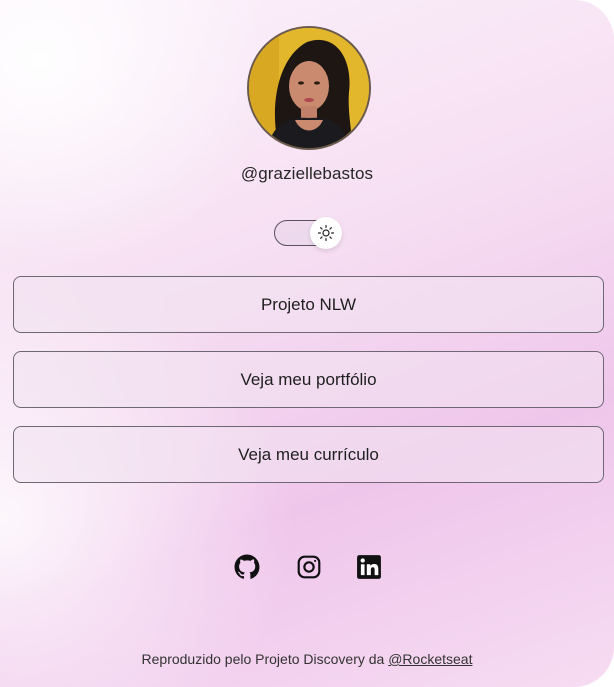 Image resolution: width=614 pixels, height=687 pixels. I want to click on avatar, so click(309, 88).